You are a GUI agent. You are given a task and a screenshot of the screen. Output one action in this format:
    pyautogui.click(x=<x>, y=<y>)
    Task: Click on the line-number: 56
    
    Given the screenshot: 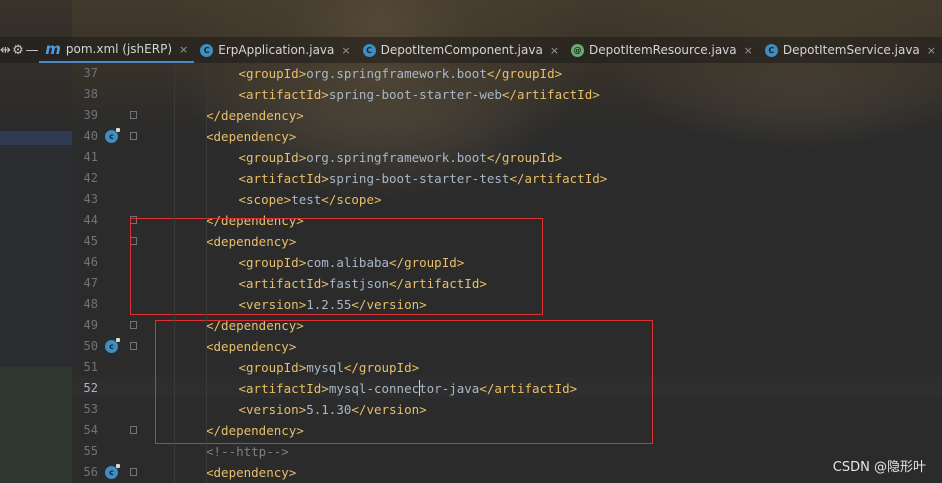 What is the action you would take?
    pyautogui.click(x=90, y=472)
    